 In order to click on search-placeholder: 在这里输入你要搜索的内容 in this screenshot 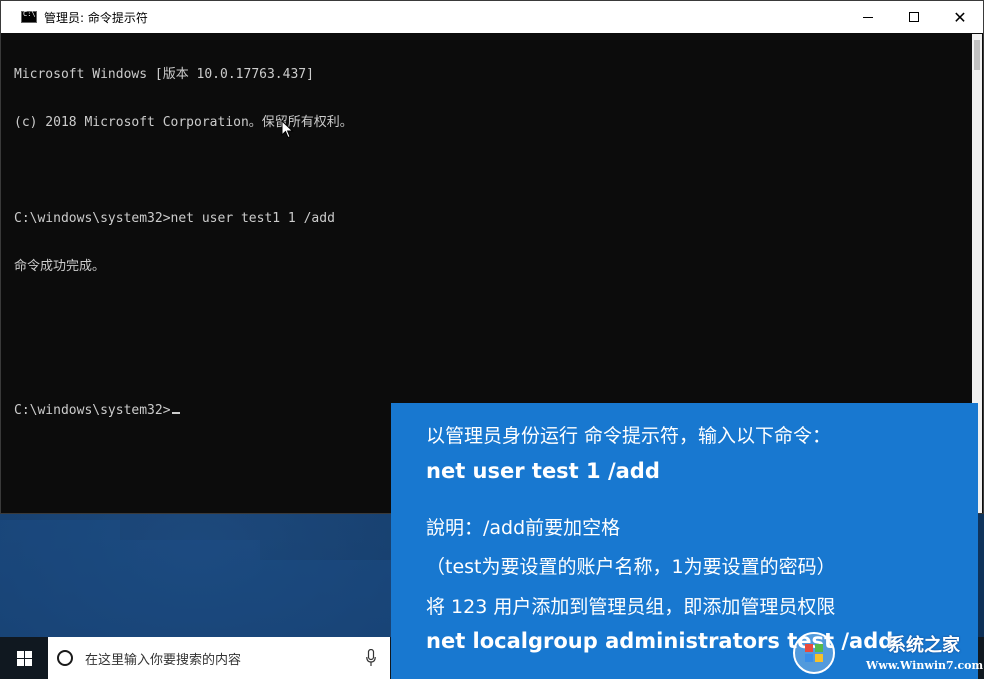, I will do `click(163, 660)`.